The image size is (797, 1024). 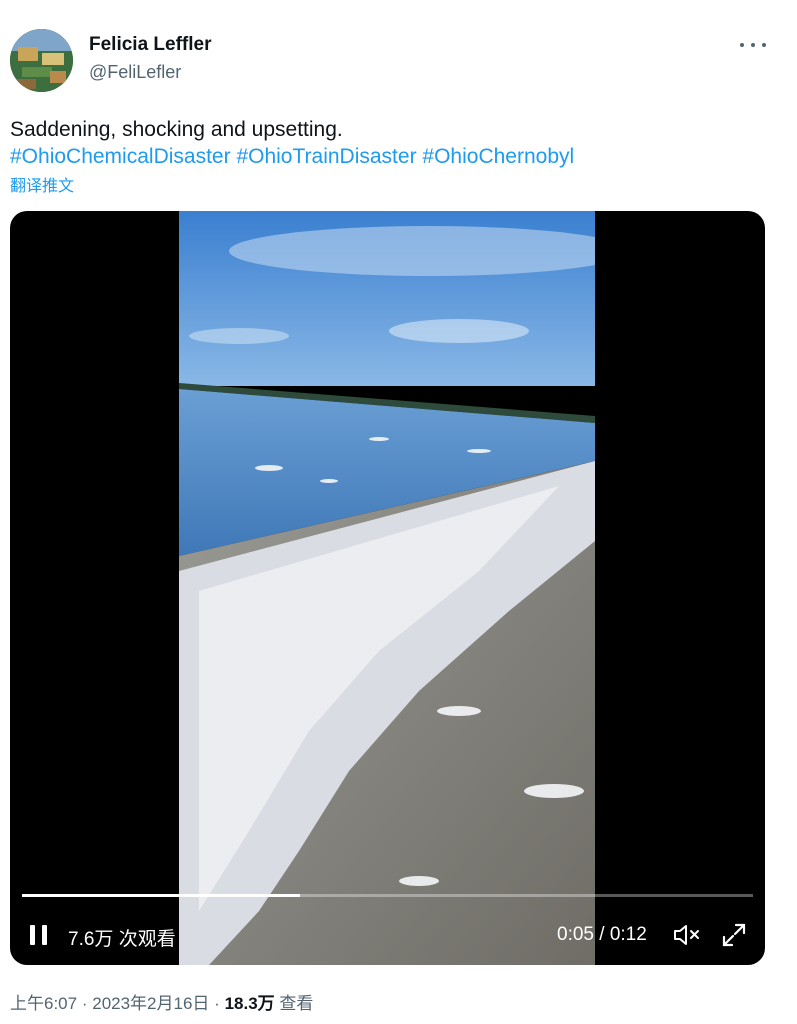 I want to click on view-label: 查看, so click(x=296, y=1003).